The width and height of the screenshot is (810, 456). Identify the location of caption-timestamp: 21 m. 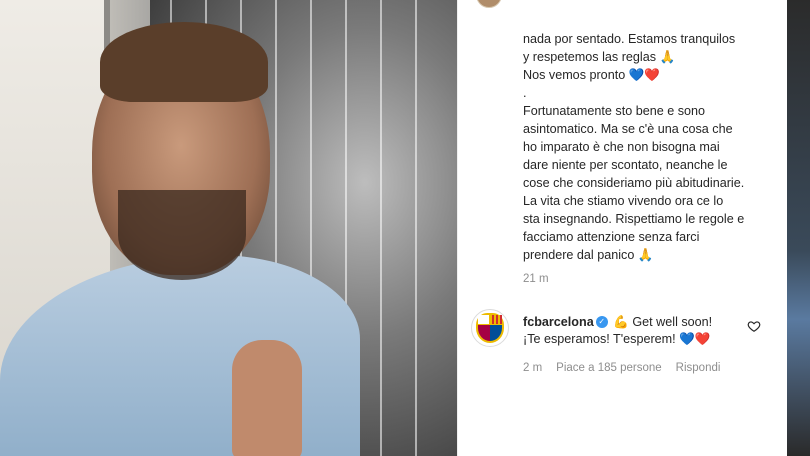
(536, 279).